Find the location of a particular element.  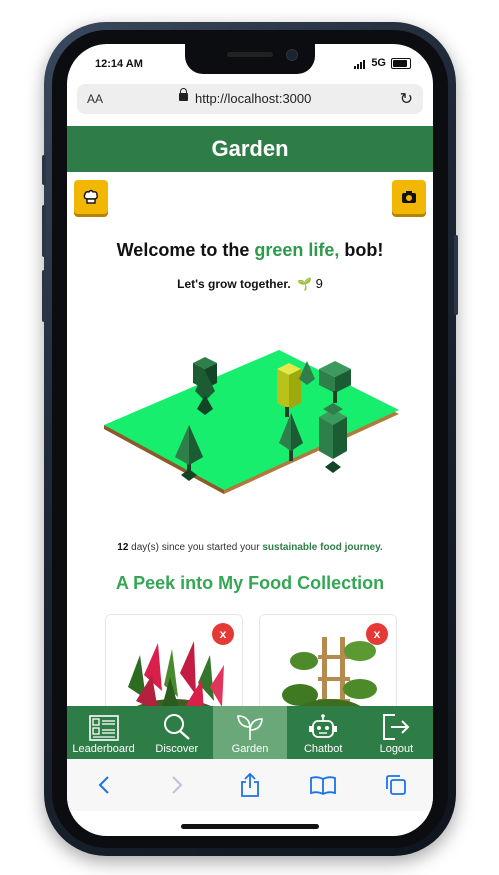

home-indicator is located at coordinates (250, 826).